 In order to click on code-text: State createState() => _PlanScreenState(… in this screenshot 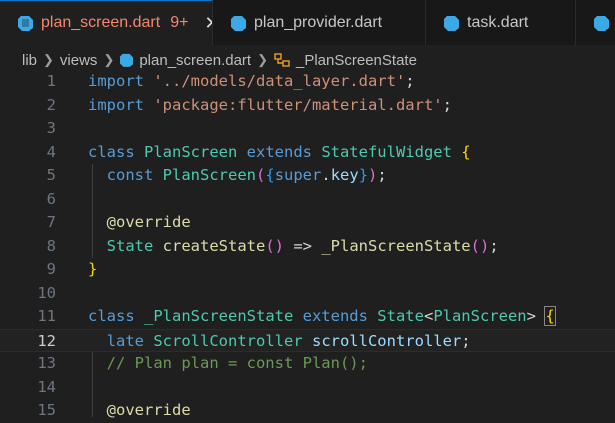, I will do `click(293, 247)`.